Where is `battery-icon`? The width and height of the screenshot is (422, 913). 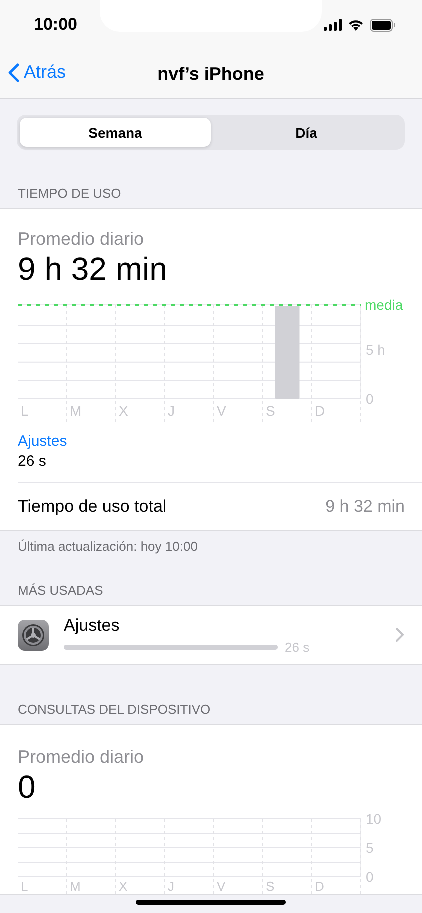 battery-icon is located at coordinates (383, 25).